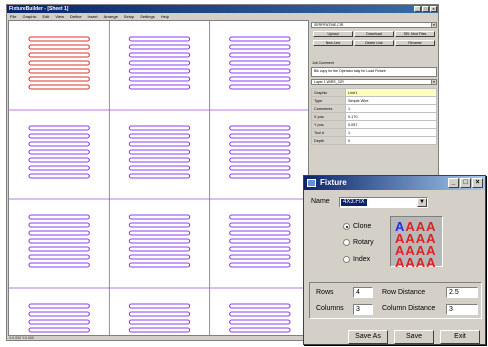 This screenshot has width=488, height=347. I want to click on dialog-title-bar: Fixture _ □ ×, so click(394, 183).